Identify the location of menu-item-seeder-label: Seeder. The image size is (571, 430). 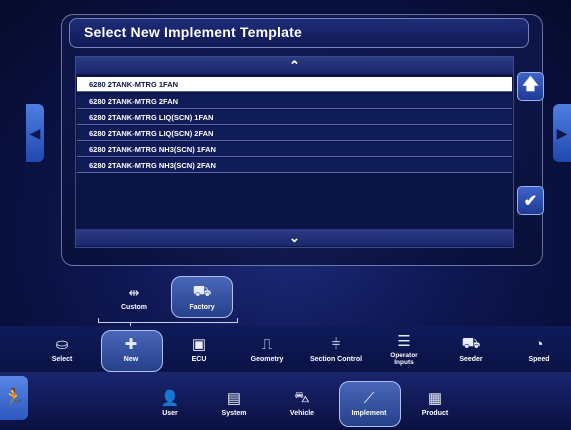
(471, 359).